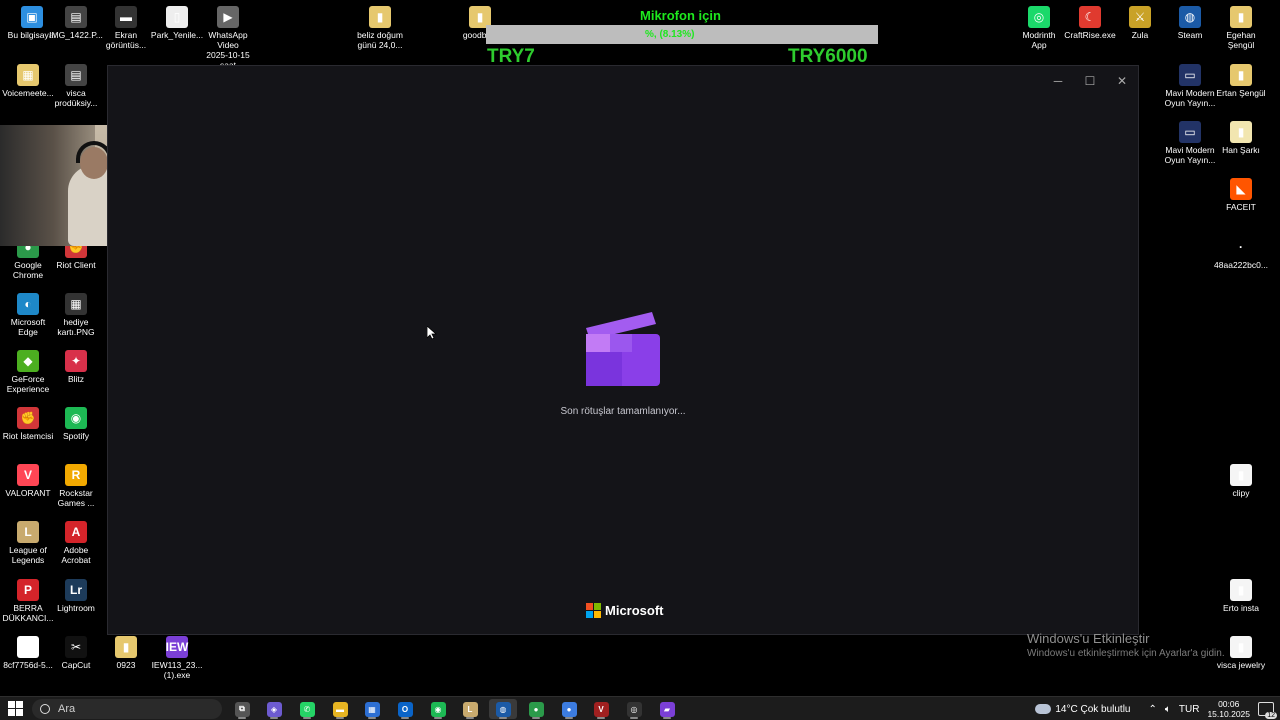 Image resolution: width=1280 pixels, height=720 pixels. I want to click on close-button: ✕, so click(1122, 81).